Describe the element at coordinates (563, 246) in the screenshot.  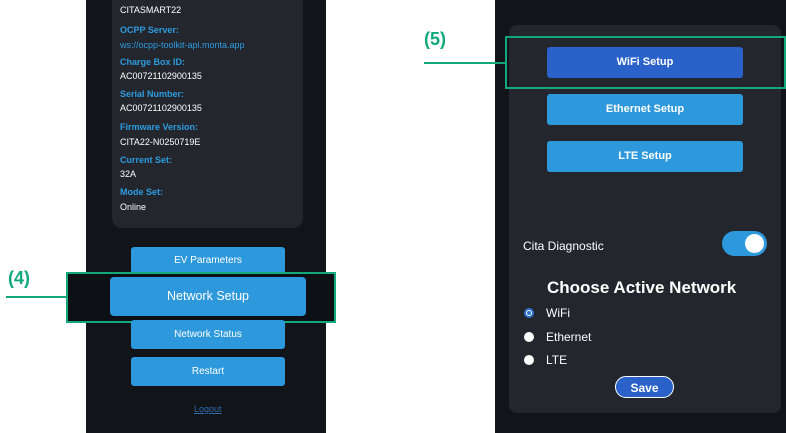
I see `cita-diagnostic-label: Cita Diagnostic` at that location.